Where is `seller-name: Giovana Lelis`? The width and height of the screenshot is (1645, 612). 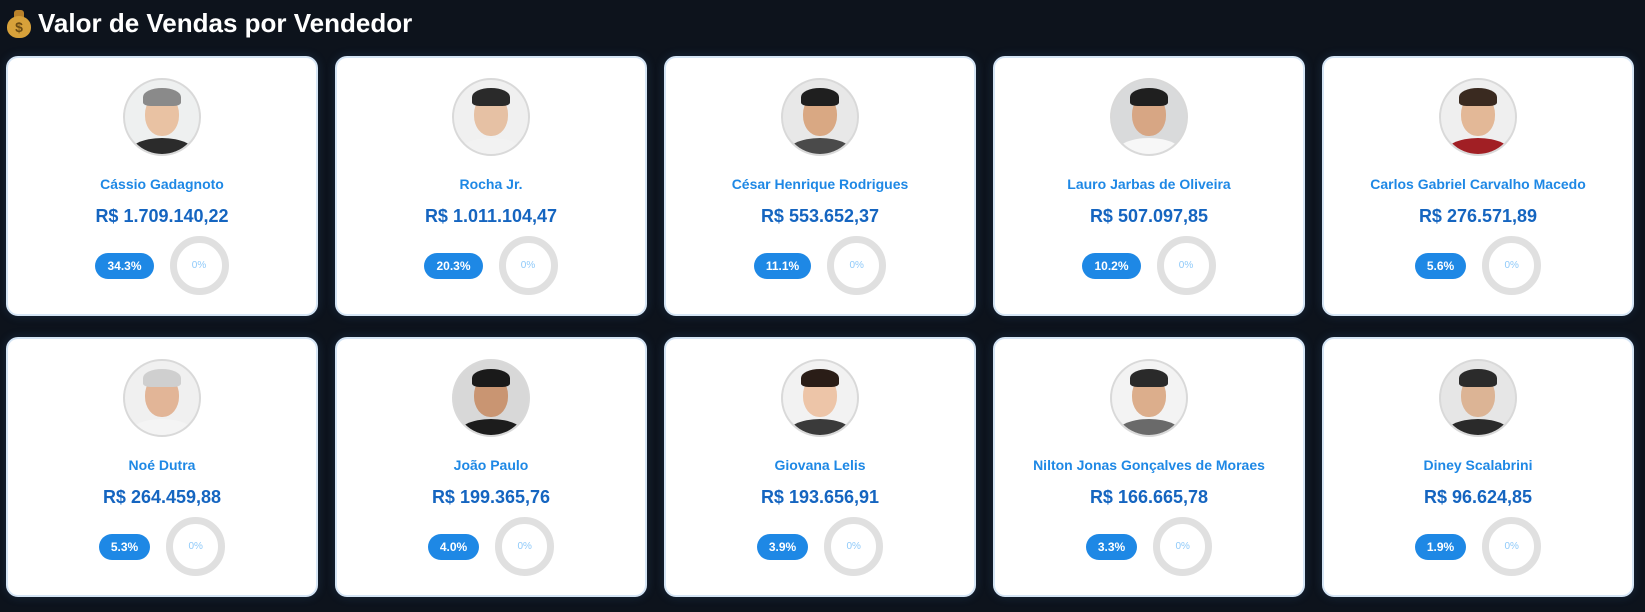 seller-name: Giovana Lelis is located at coordinates (820, 465).